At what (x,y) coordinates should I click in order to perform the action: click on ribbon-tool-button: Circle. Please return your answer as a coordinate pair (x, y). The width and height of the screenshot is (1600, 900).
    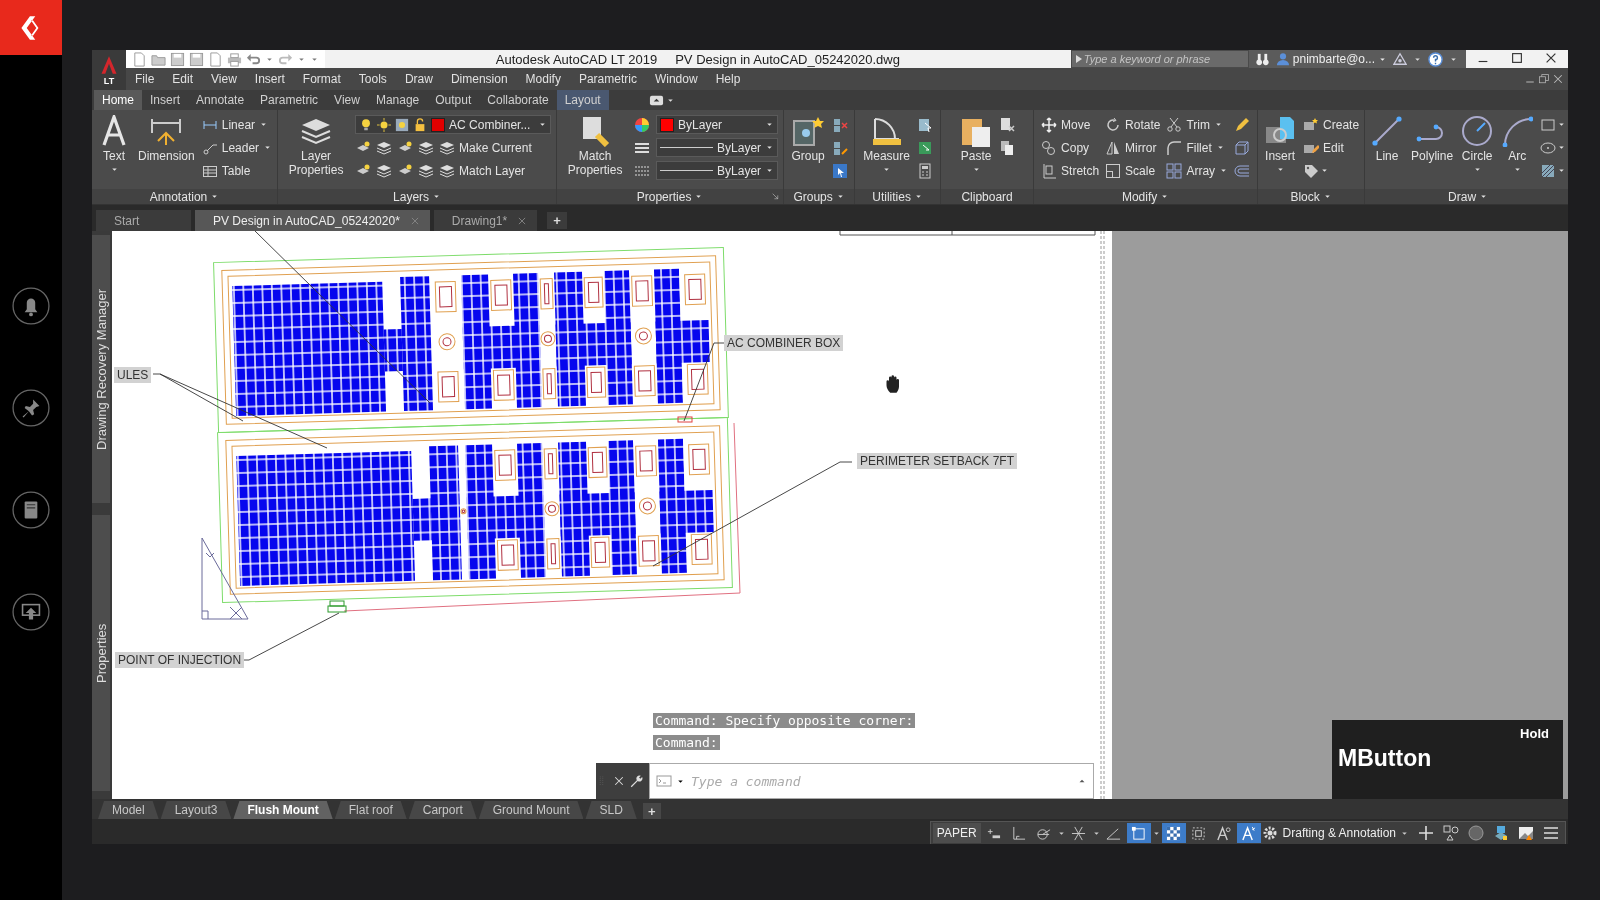
    Looking at the image, I should click on (1477, 144).